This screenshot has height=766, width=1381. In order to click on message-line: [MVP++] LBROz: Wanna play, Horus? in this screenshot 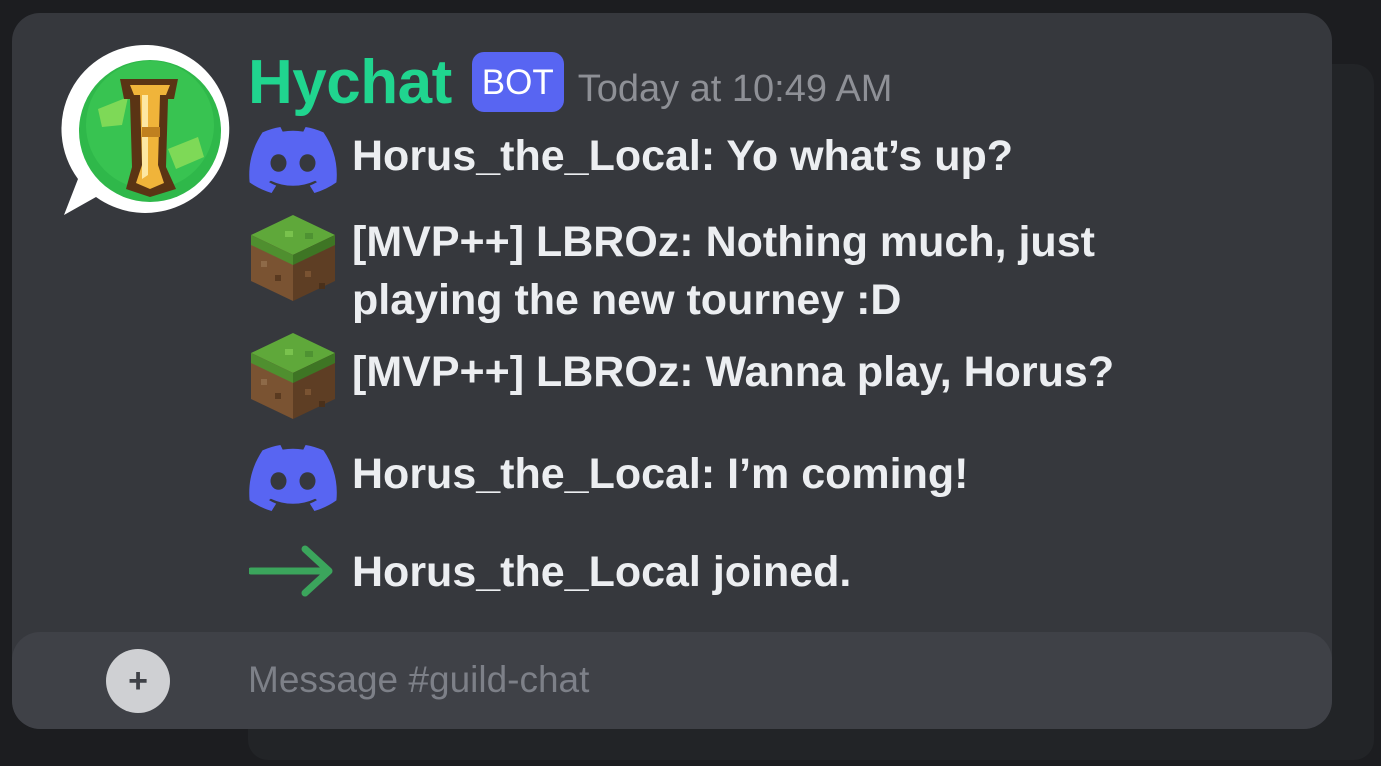, I will do `click(740, 376)`.